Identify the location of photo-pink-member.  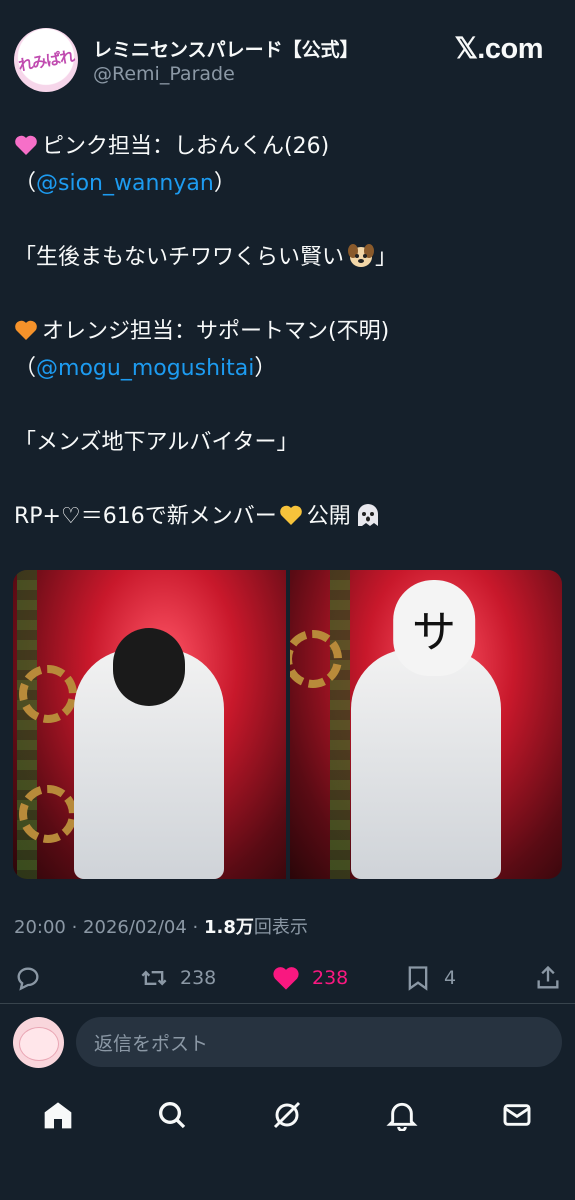
(149, 724).